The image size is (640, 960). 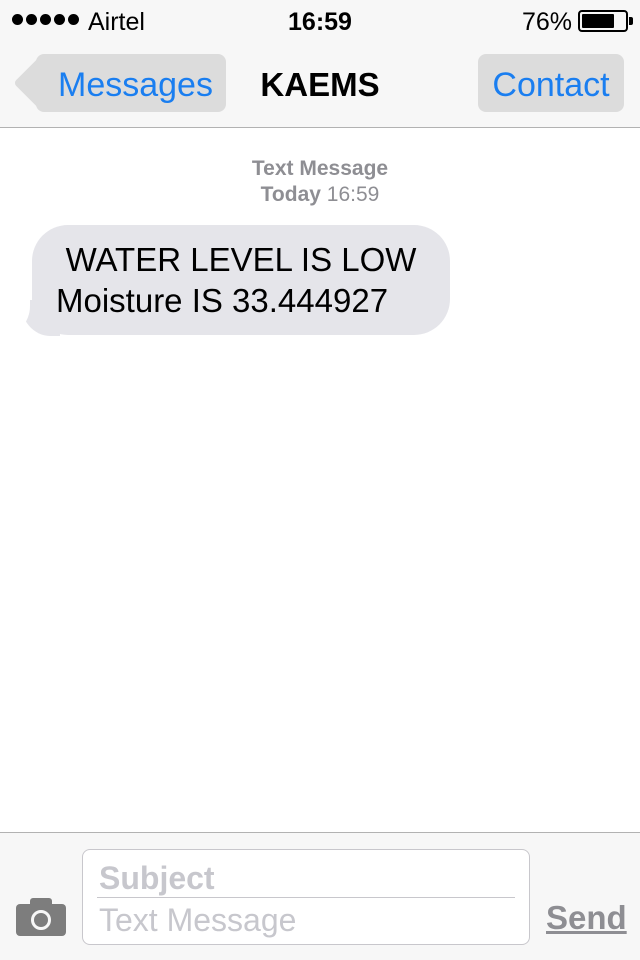 What do you see at coordinates (290, 194) in the screenshot?
I see `message-day: Today` at bounding box center [290, 194].